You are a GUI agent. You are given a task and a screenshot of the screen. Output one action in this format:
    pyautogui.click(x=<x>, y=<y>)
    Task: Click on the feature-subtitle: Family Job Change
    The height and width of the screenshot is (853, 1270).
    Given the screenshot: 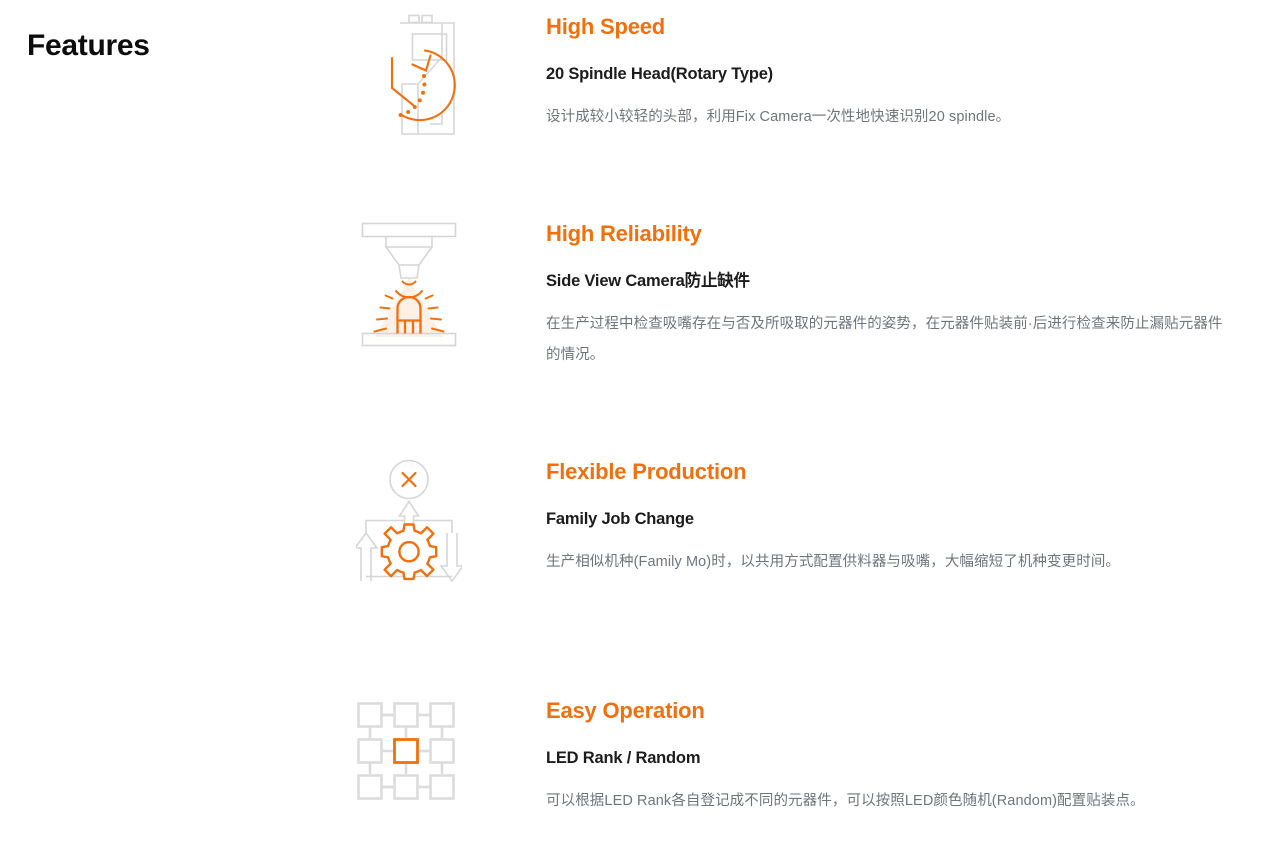 What is the action you would take?
    pyautogui.click(x=620, y=519)
    